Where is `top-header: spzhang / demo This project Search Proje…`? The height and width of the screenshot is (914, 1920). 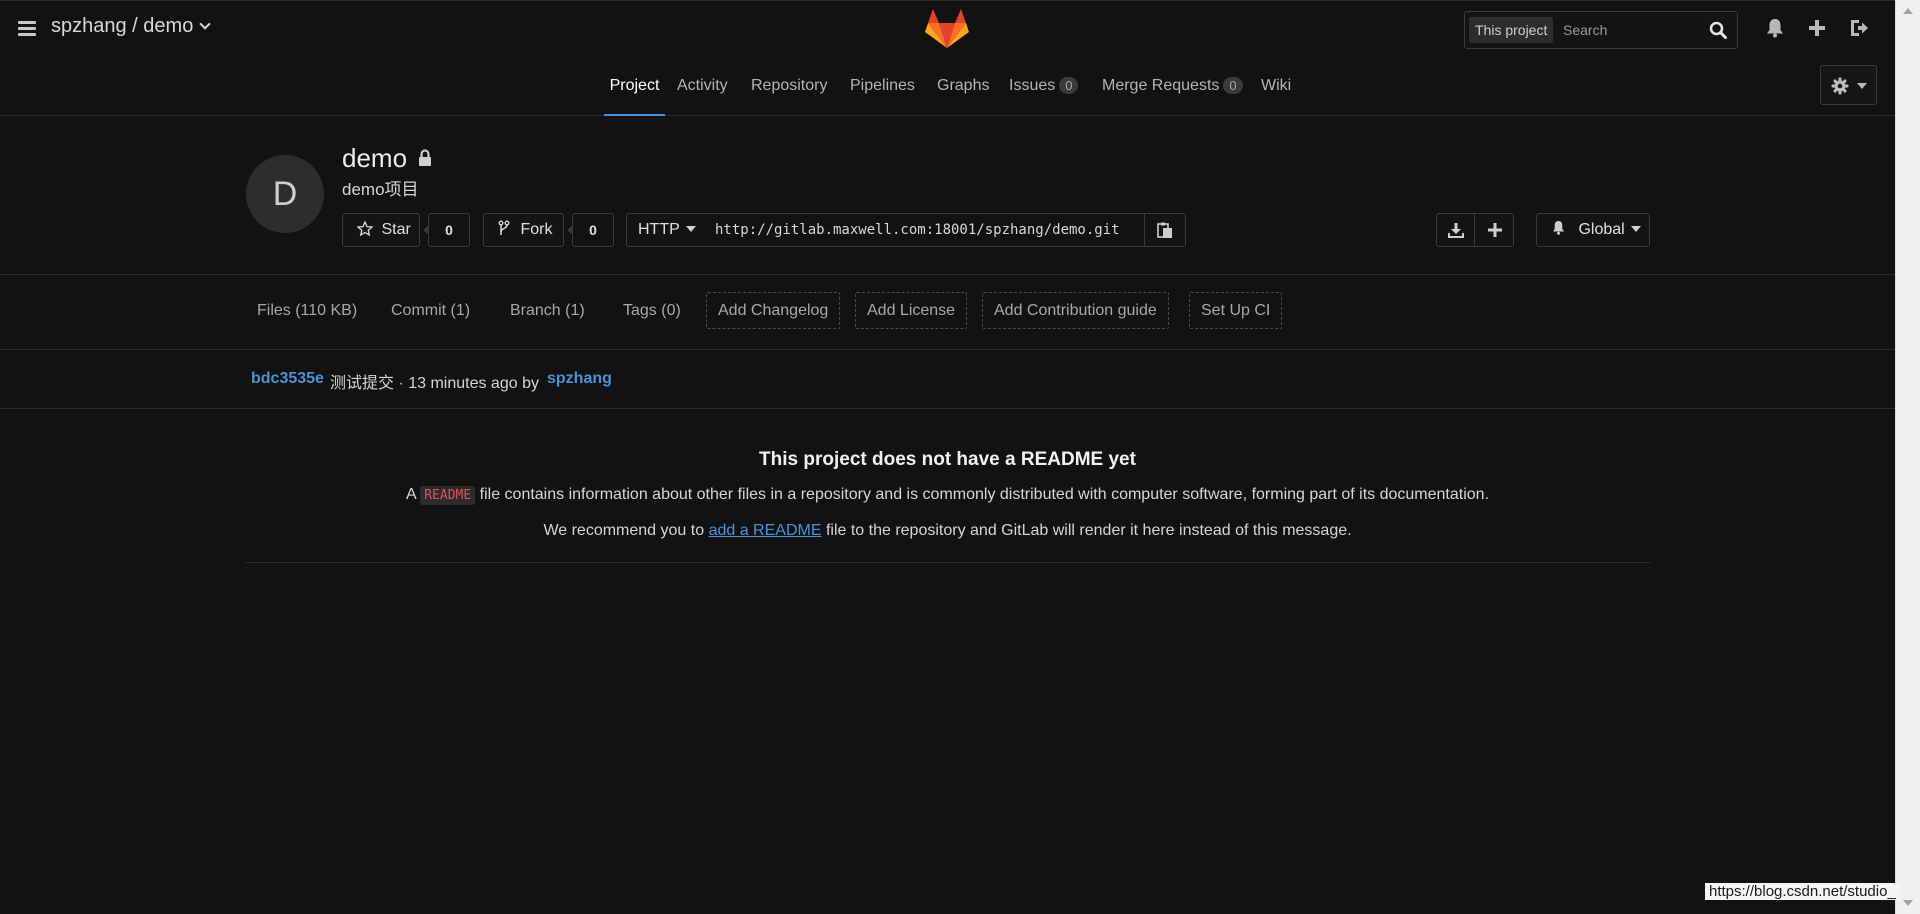 top-header: spzhang / demo This project Search Proje… is located at coordinates (947, 58).